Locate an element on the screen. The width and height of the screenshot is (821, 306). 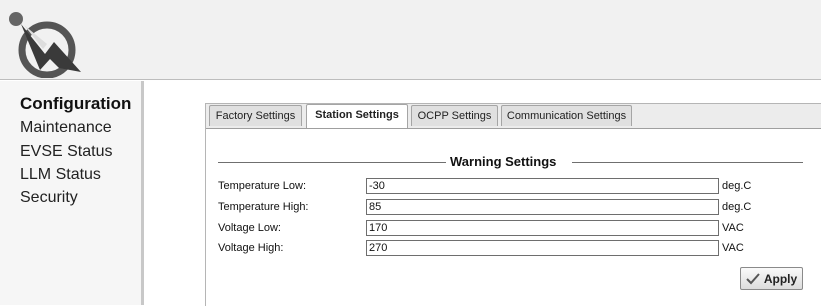
voltage-high-input is located at coordinates (542, 248).